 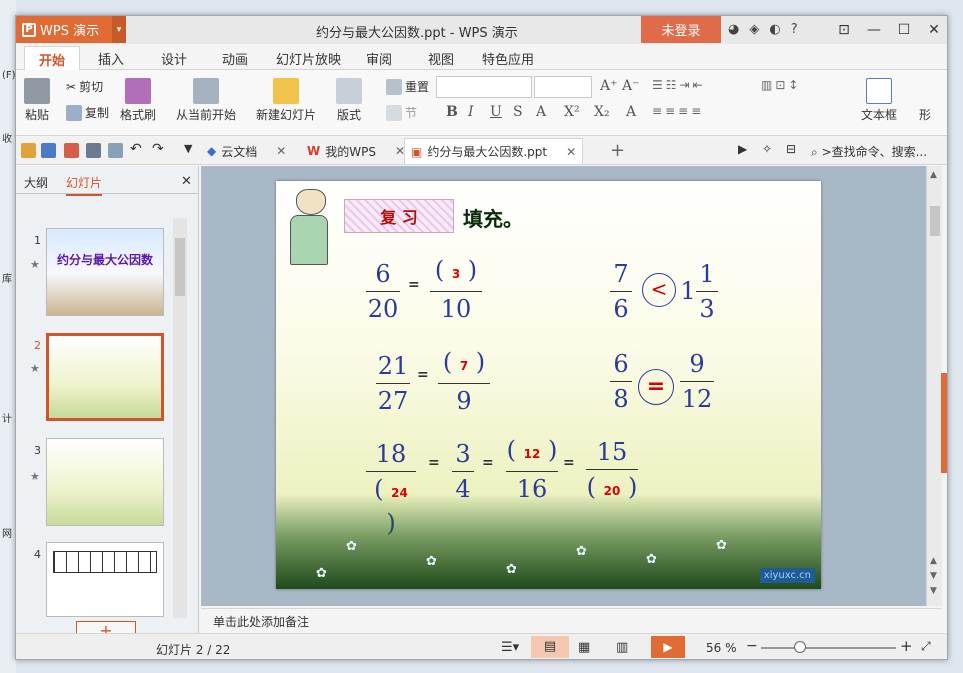 I want to click on open-icon, so click(x=28, y=150).